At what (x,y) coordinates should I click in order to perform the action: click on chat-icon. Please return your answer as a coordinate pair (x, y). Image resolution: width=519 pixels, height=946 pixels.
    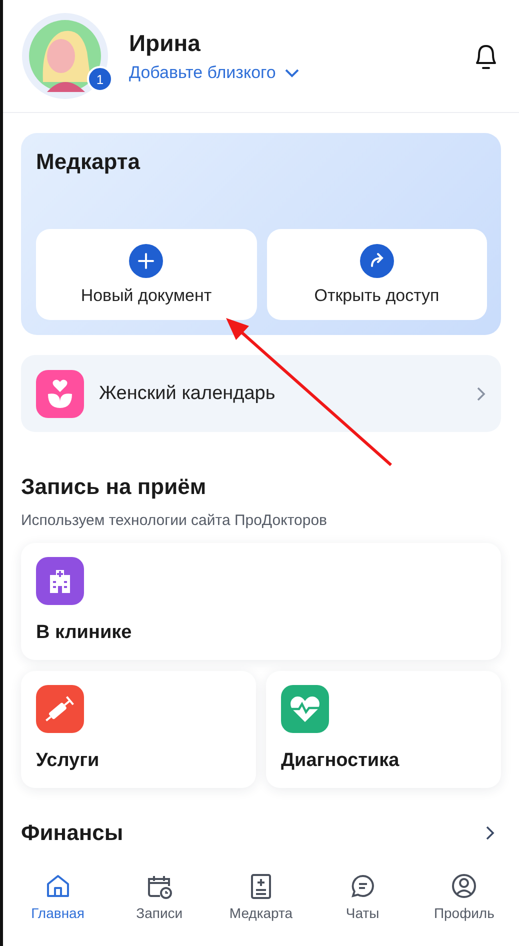
    Looking at the image, I should click on (362, 886).